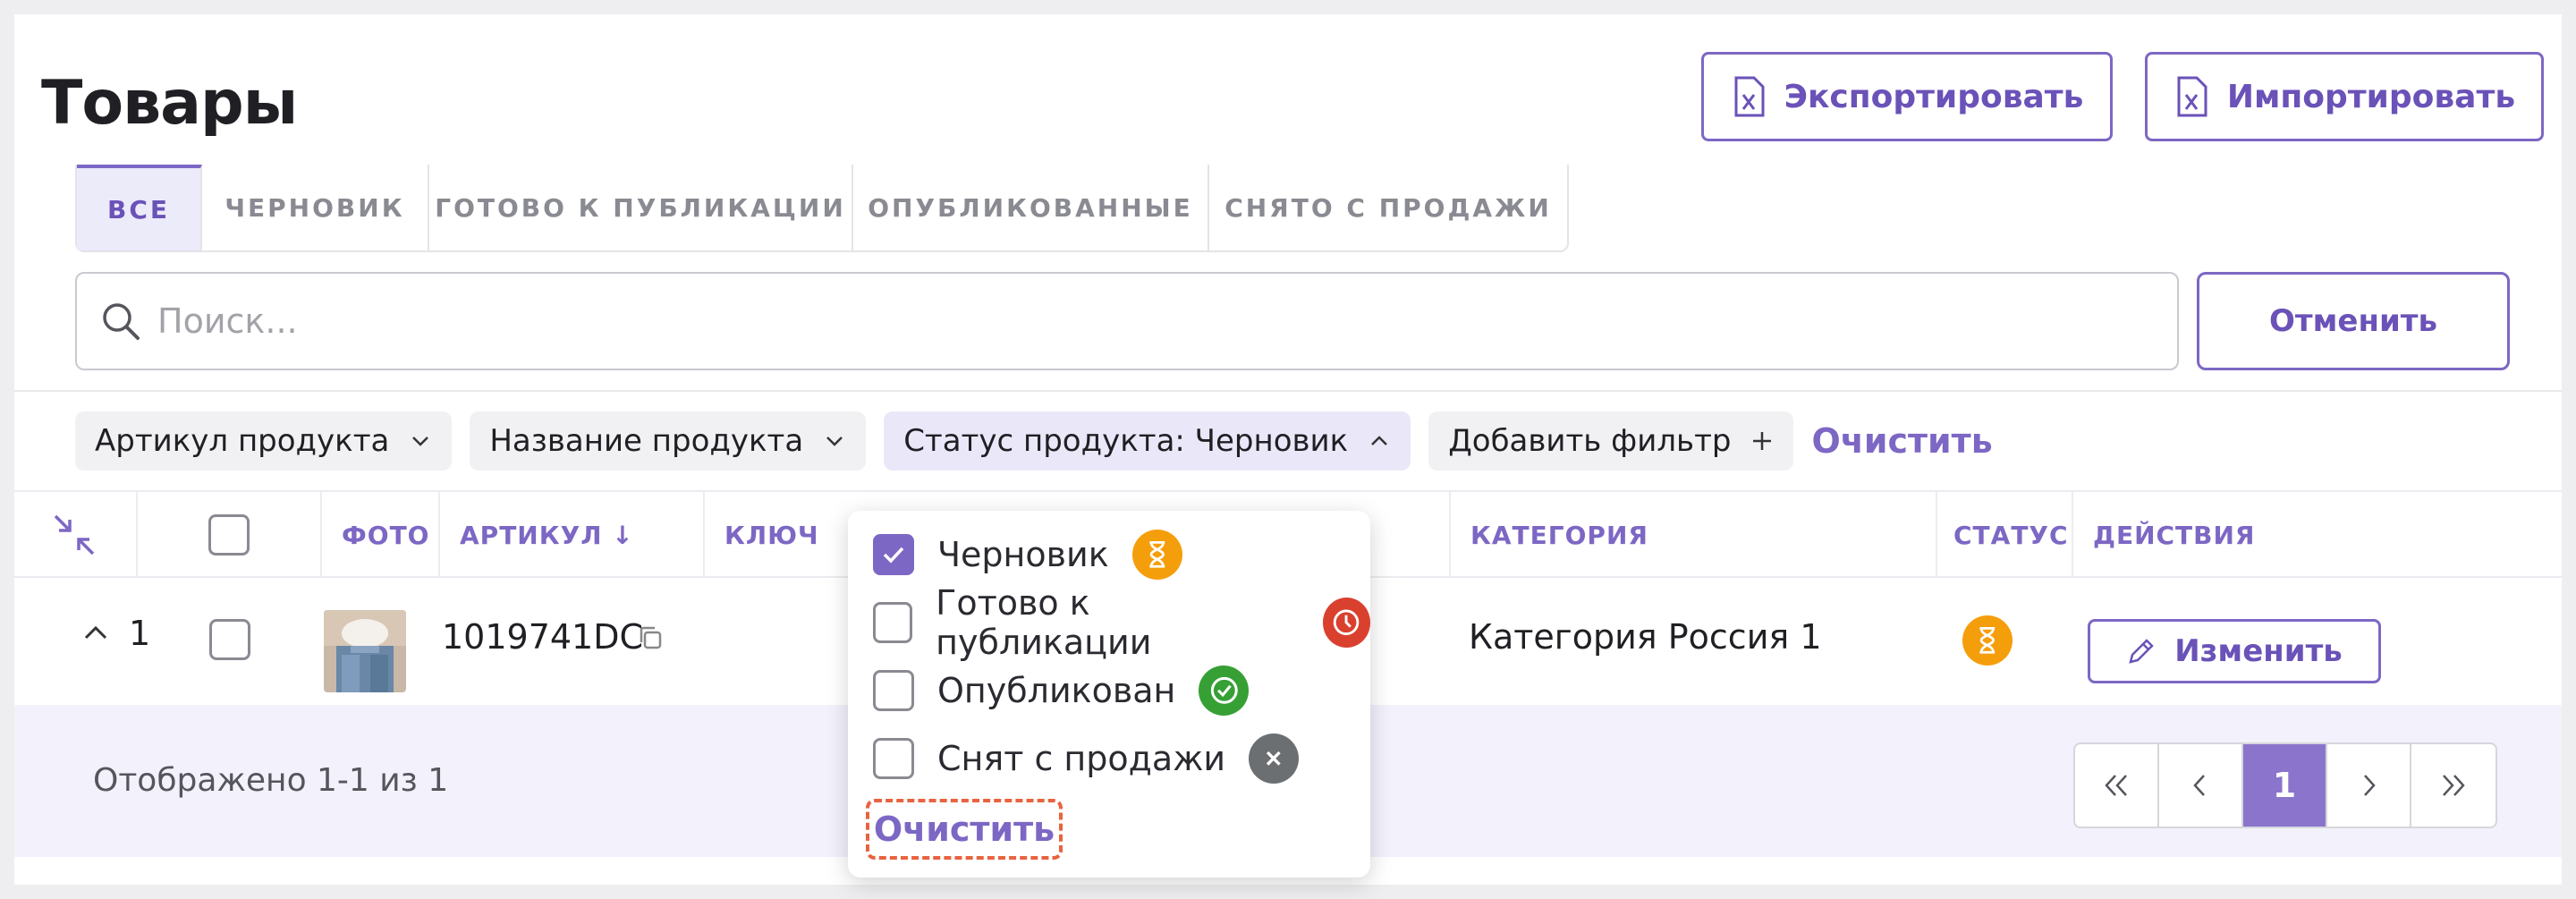 The height and width of the screenshot is (899, 2576). I want to click on pencil-icon, so click(2141, 651).